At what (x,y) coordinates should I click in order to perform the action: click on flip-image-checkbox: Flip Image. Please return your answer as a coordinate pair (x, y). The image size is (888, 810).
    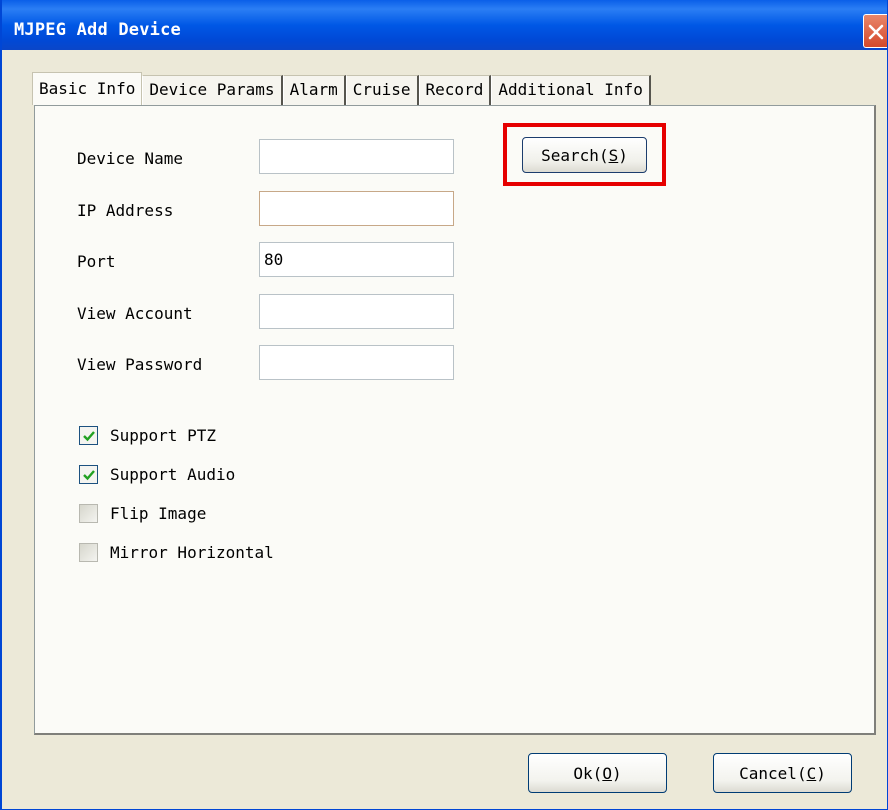
    Looking at the image, I should click on (142, 513).